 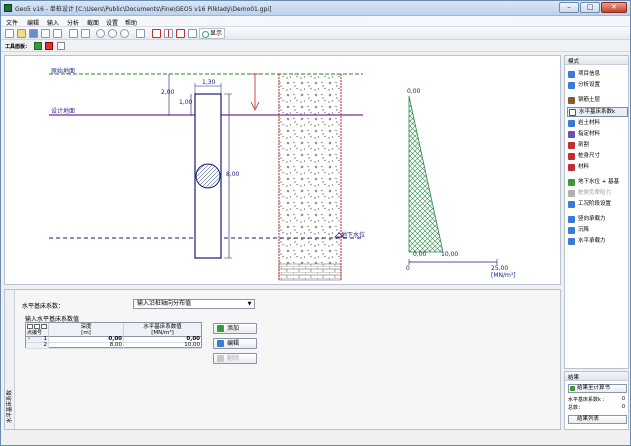 I want to click on table-cell-modulus: 10,00, so click(x=162, y=345).